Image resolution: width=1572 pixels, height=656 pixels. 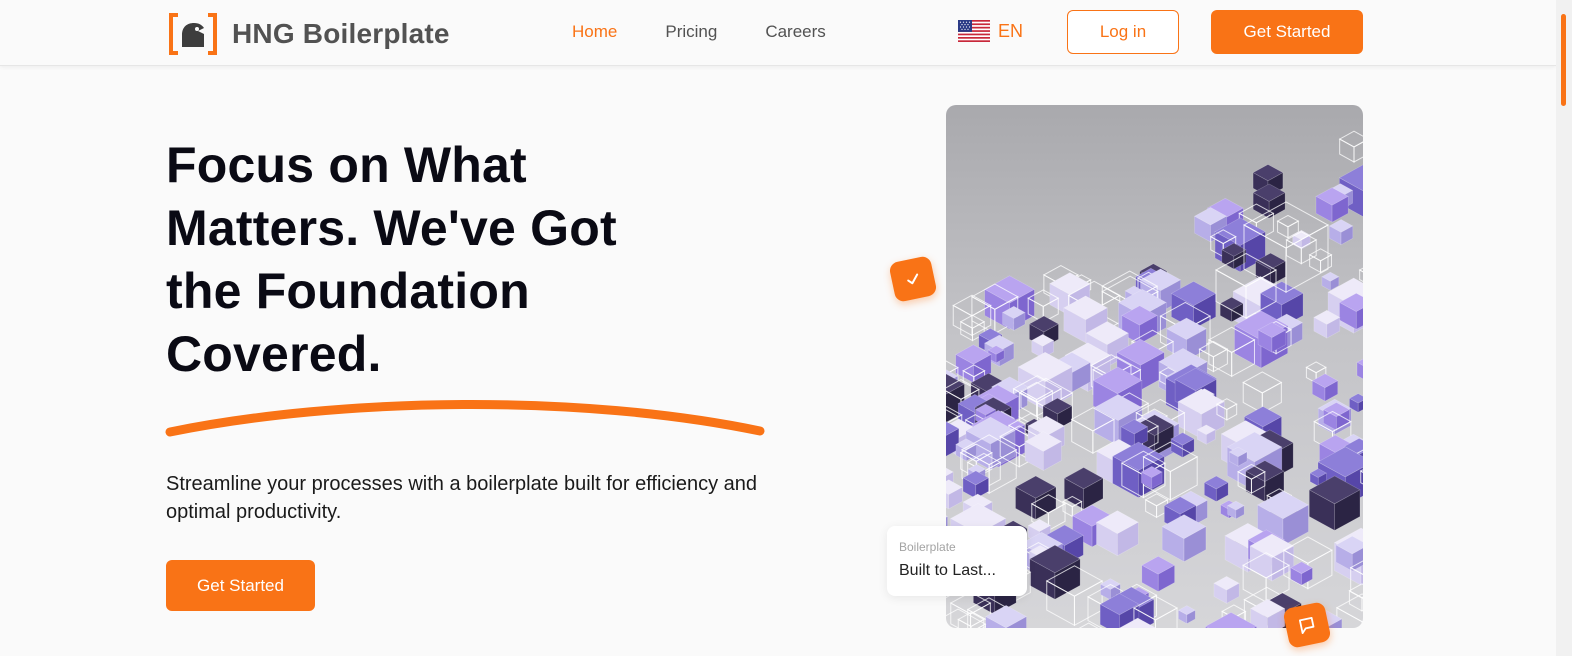 I want to click on scrollbar-thumb, so click(x=1563, y=60).